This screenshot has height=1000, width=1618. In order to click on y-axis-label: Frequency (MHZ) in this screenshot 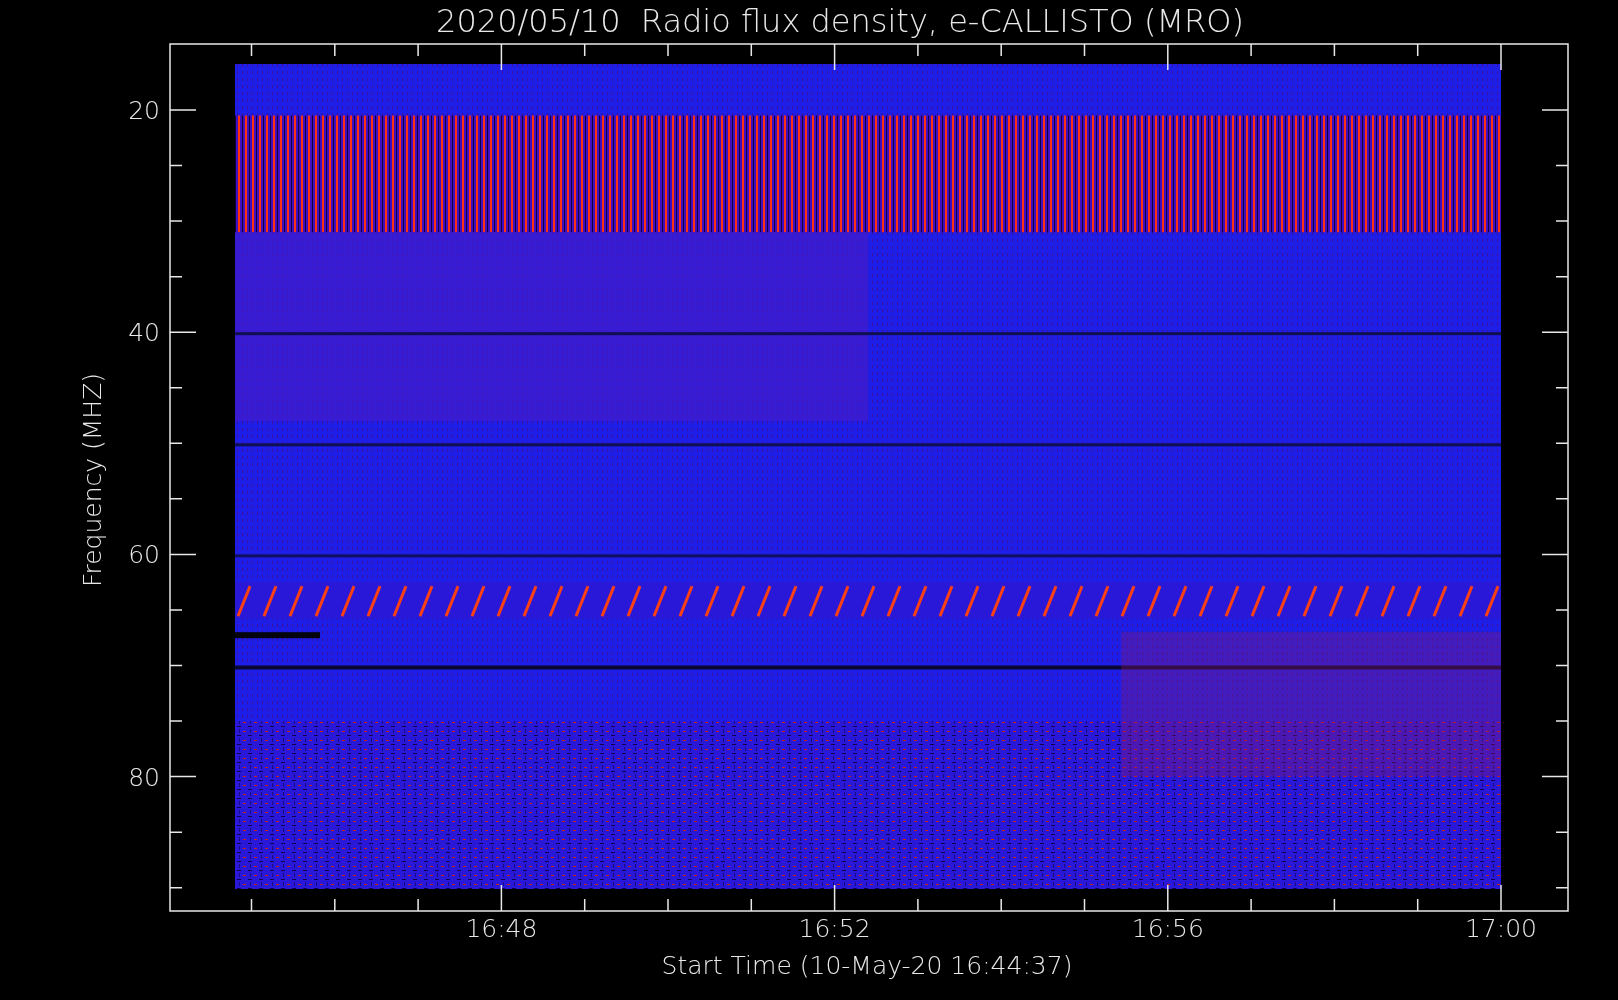, I will do `click(92, 480)`.